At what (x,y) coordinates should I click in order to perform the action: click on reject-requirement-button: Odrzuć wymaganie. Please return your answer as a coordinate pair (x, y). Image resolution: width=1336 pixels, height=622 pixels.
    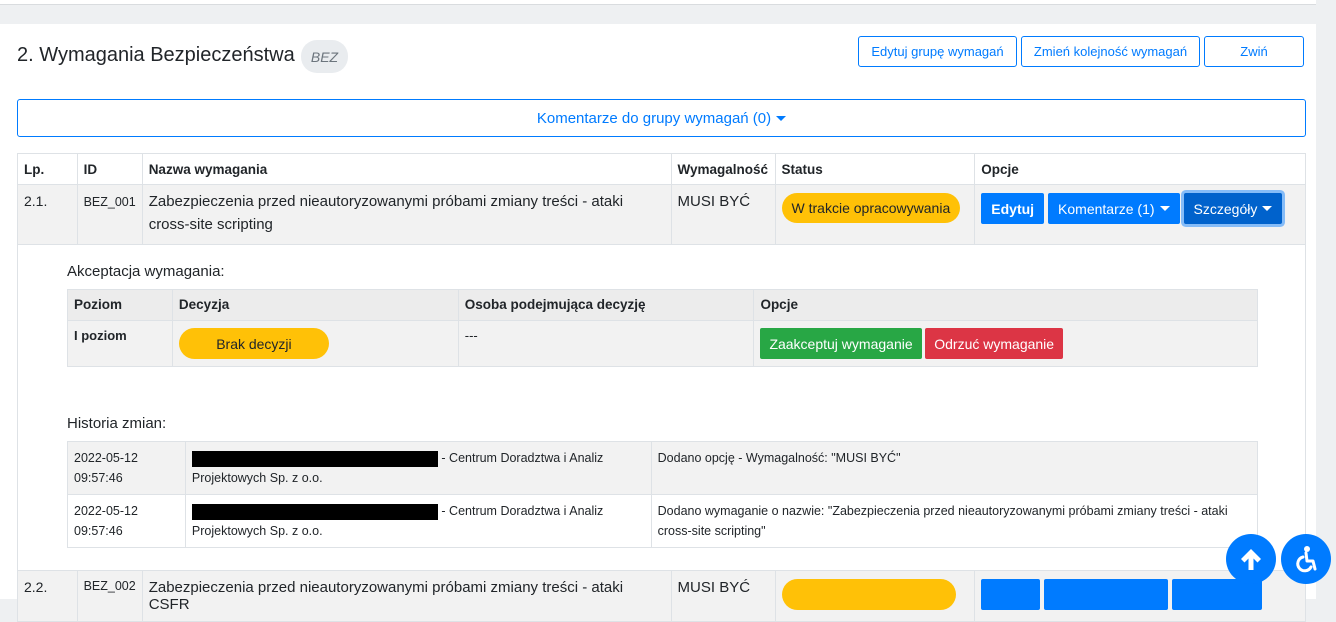
    Looking at the image, I should click on (994, 343).